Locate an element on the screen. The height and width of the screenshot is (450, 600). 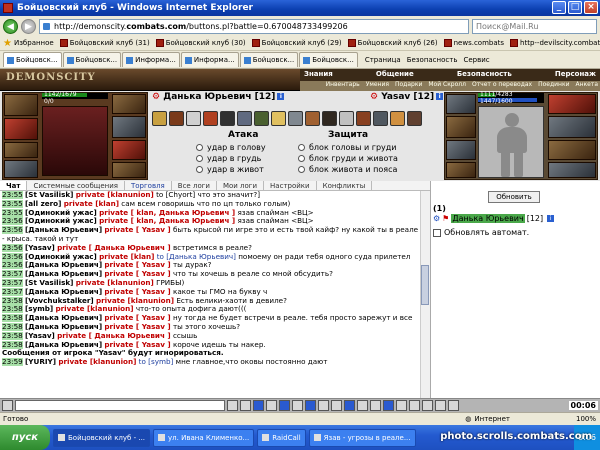
favorite-link: Бойцовский клуб (29) is located at coordinates (296, 43).